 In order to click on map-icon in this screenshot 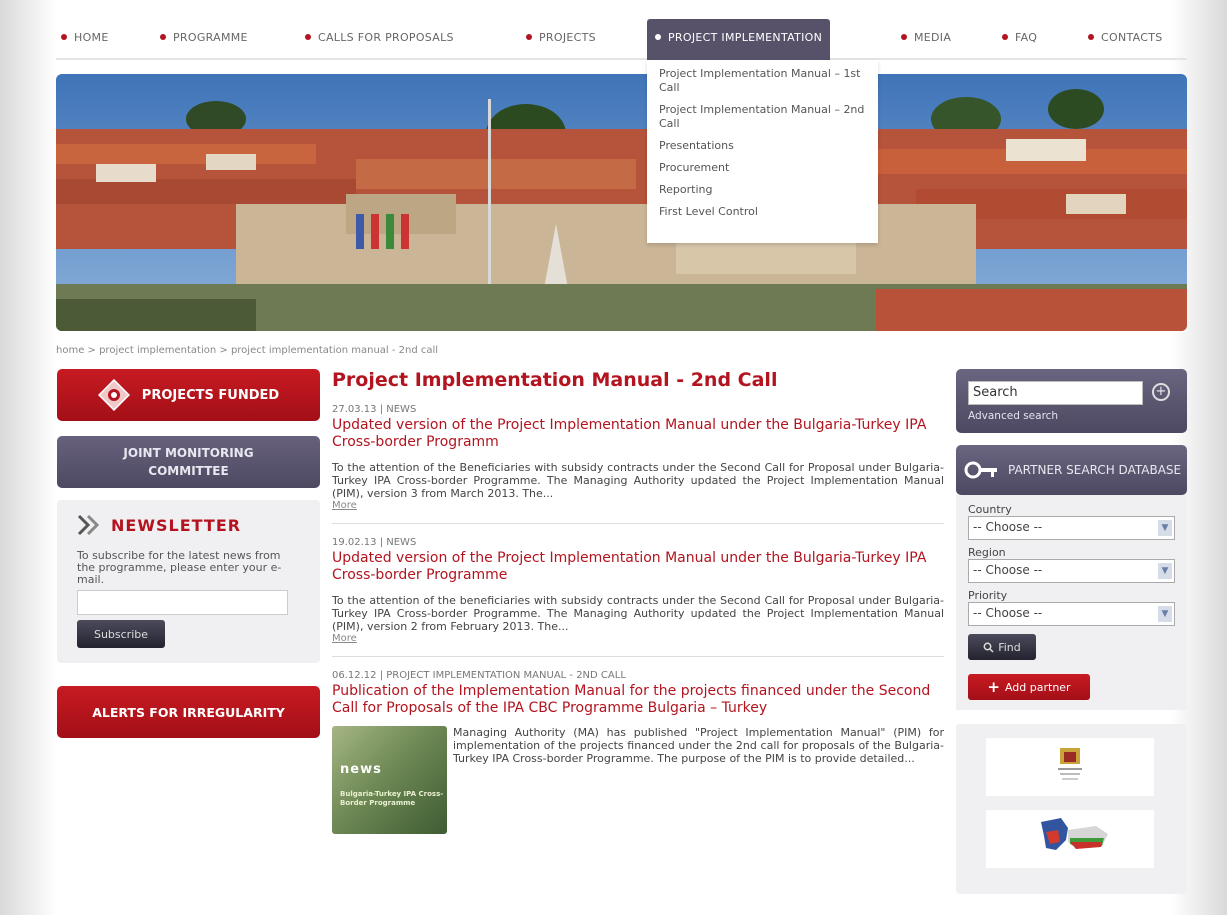, I will do `click(1074, 834)`.